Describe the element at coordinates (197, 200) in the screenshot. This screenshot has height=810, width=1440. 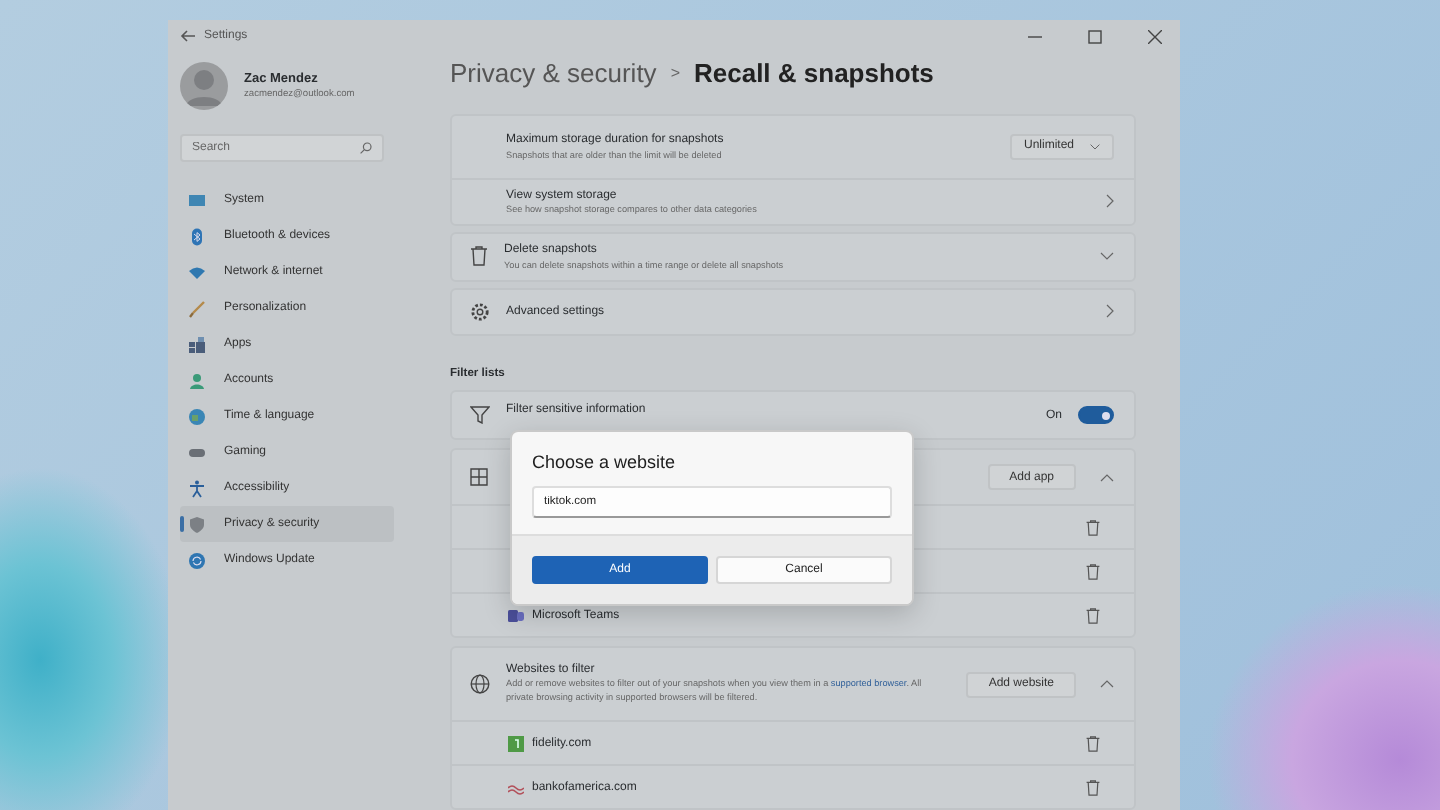
I see `system-icon` at that location.